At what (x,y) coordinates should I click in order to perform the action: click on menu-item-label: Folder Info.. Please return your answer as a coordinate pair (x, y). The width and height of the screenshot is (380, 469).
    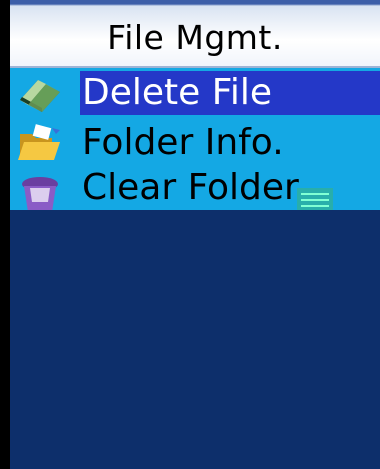
    Looking at the image, I should click on (183, 142).